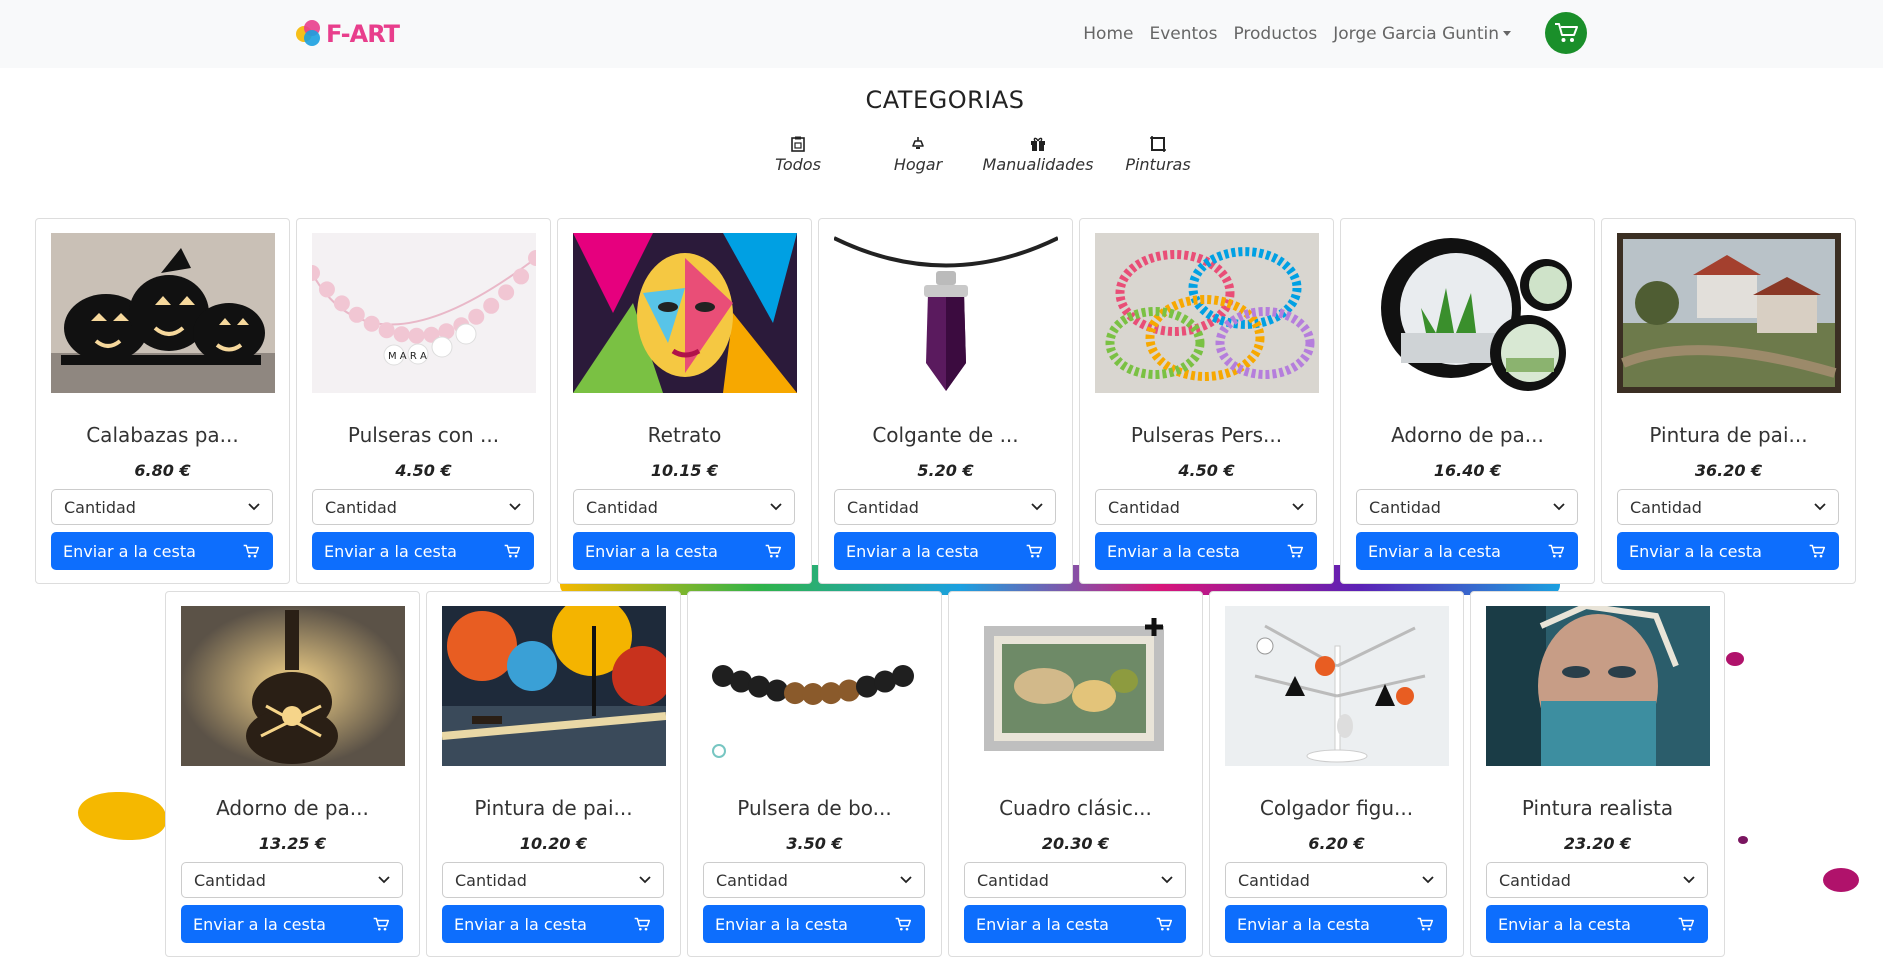  I want to click on product-price: 3.50 €, so click(814, 843).